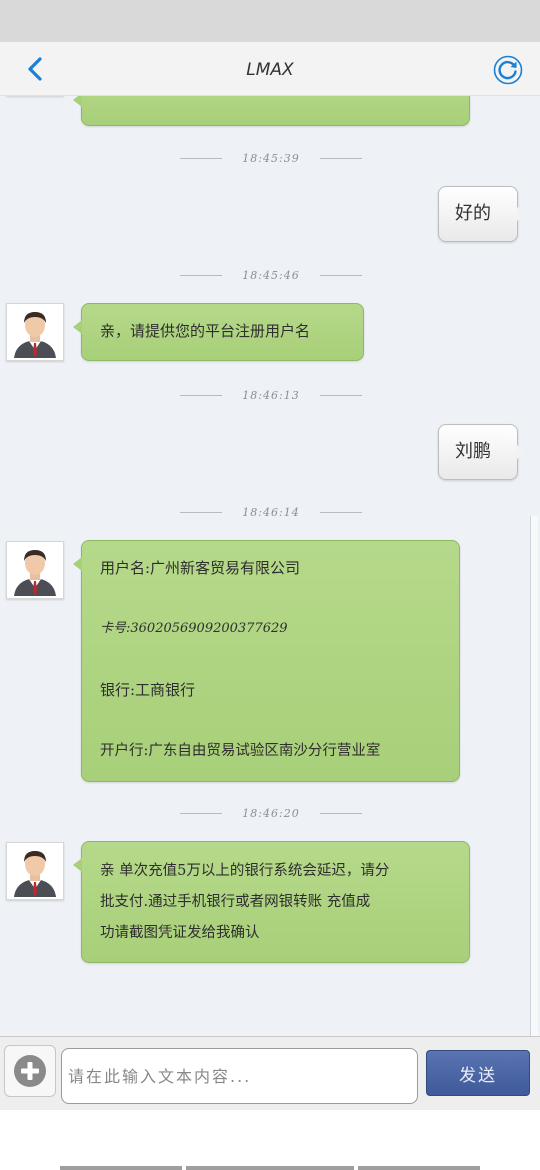 This screenshot has width=540, height=1170. What do you see at coordinates (205, 331) in the screenshot?
I see `message-text: 亲，请提供您的平台注册用户名` at bounding box center [205, 331].